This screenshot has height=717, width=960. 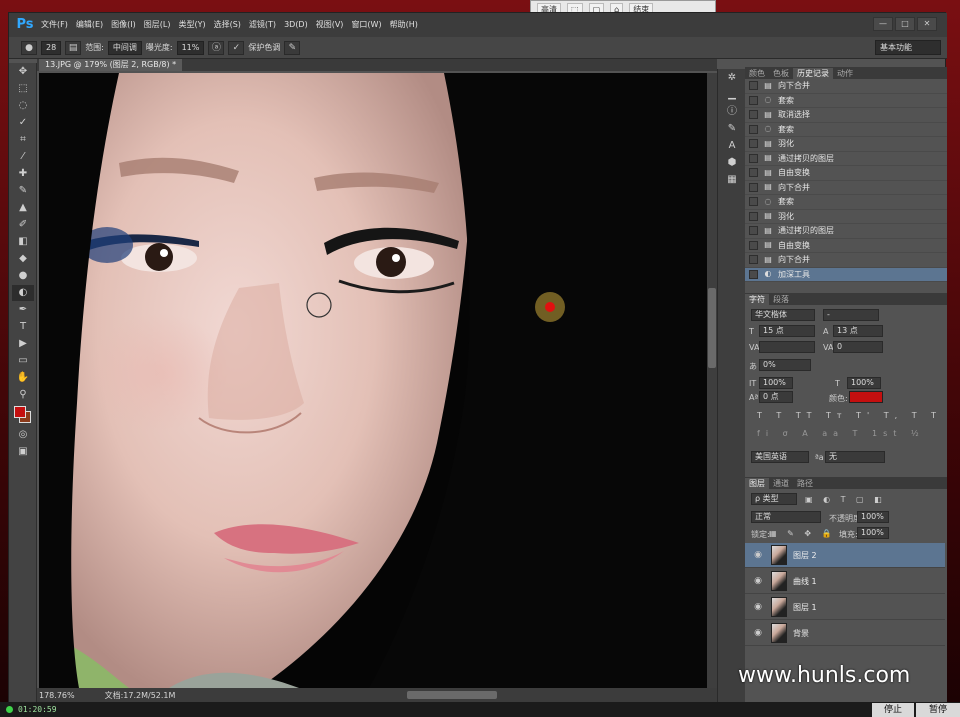 I want to click on document-tab: 13.JPG @ 179% (图层 2, RGB/8) *, so click(x=111, y=65).